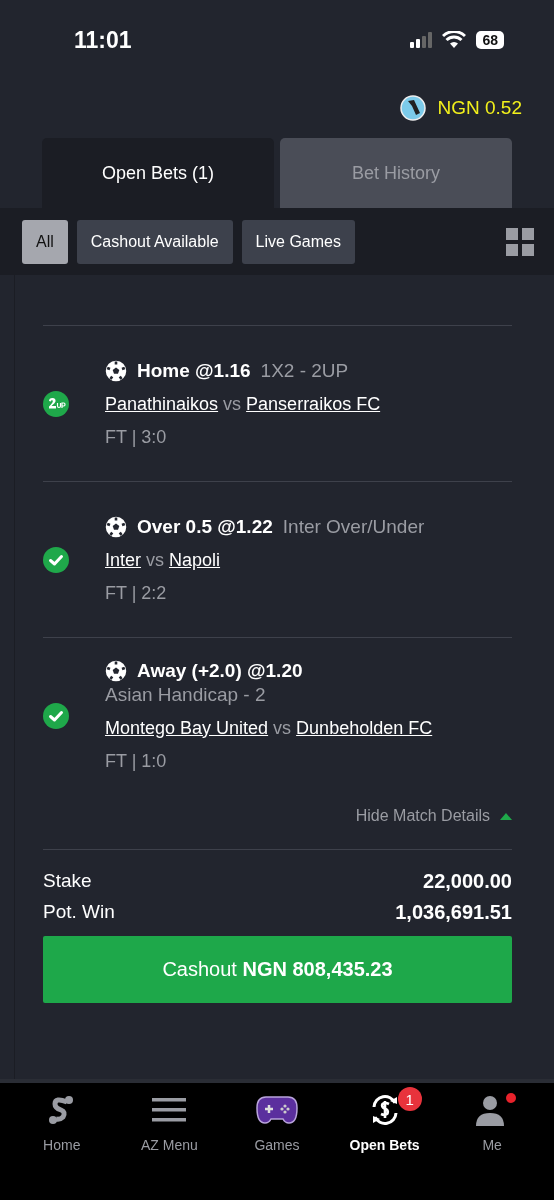  What do you see at coordinates (56, 403) in the screenshot?
I see `two-up-badge-icon` at bounding box center [56, 403].